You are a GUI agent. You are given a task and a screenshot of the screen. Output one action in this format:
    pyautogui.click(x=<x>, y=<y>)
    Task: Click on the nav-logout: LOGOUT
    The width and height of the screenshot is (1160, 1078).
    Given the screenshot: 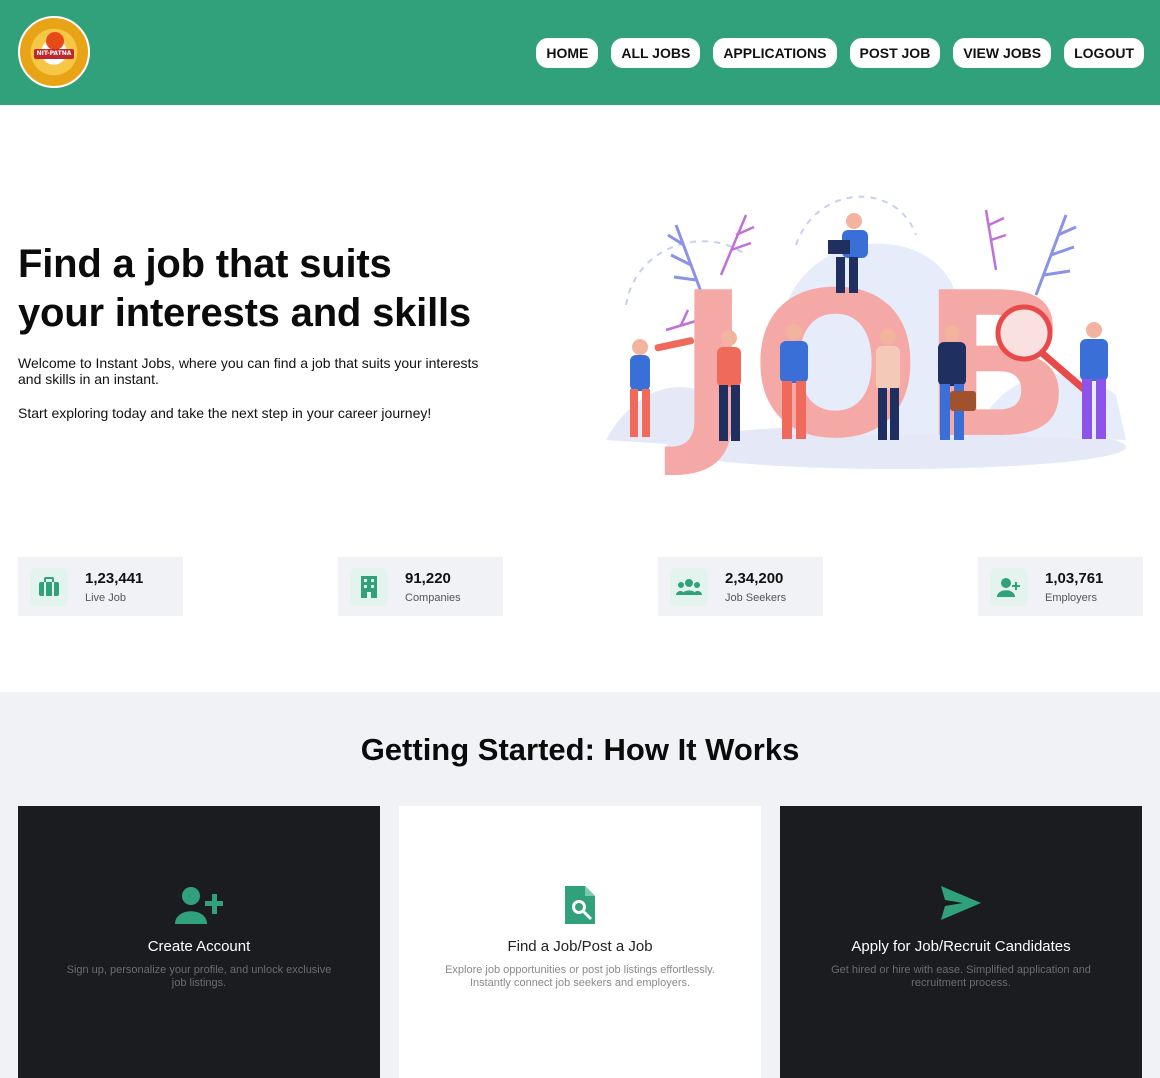 What is the action you would take?
    pyautogui.click(x=1104, y=53)
    